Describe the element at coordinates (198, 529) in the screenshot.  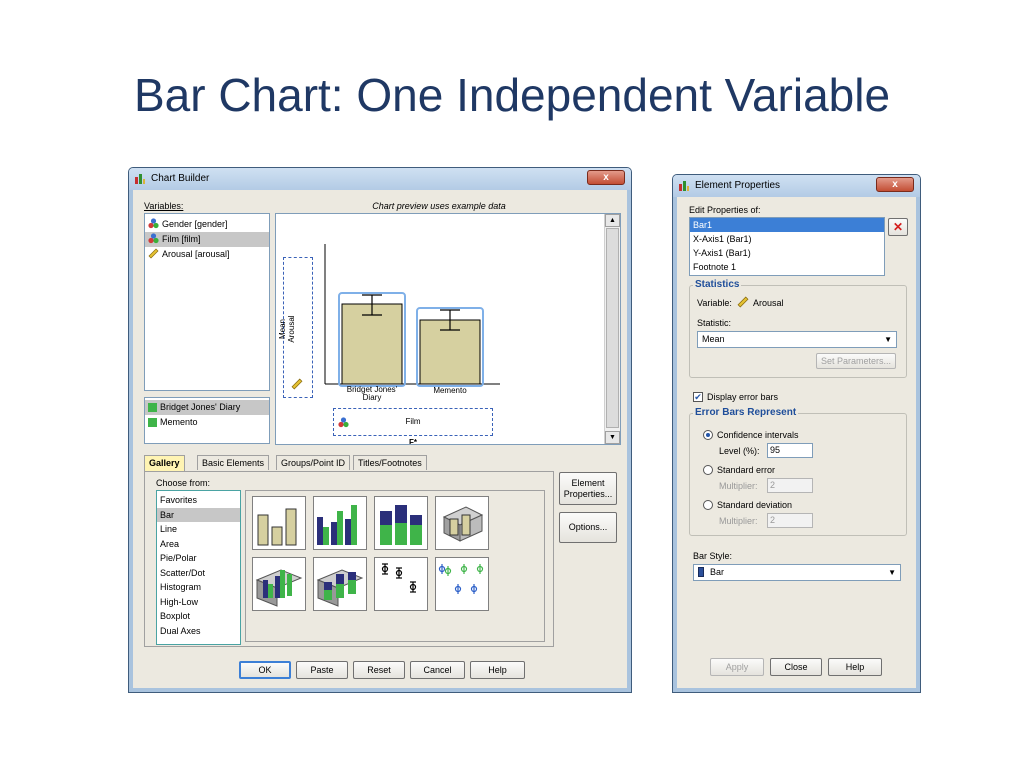
I see `choose-item-line: Line` at that location.